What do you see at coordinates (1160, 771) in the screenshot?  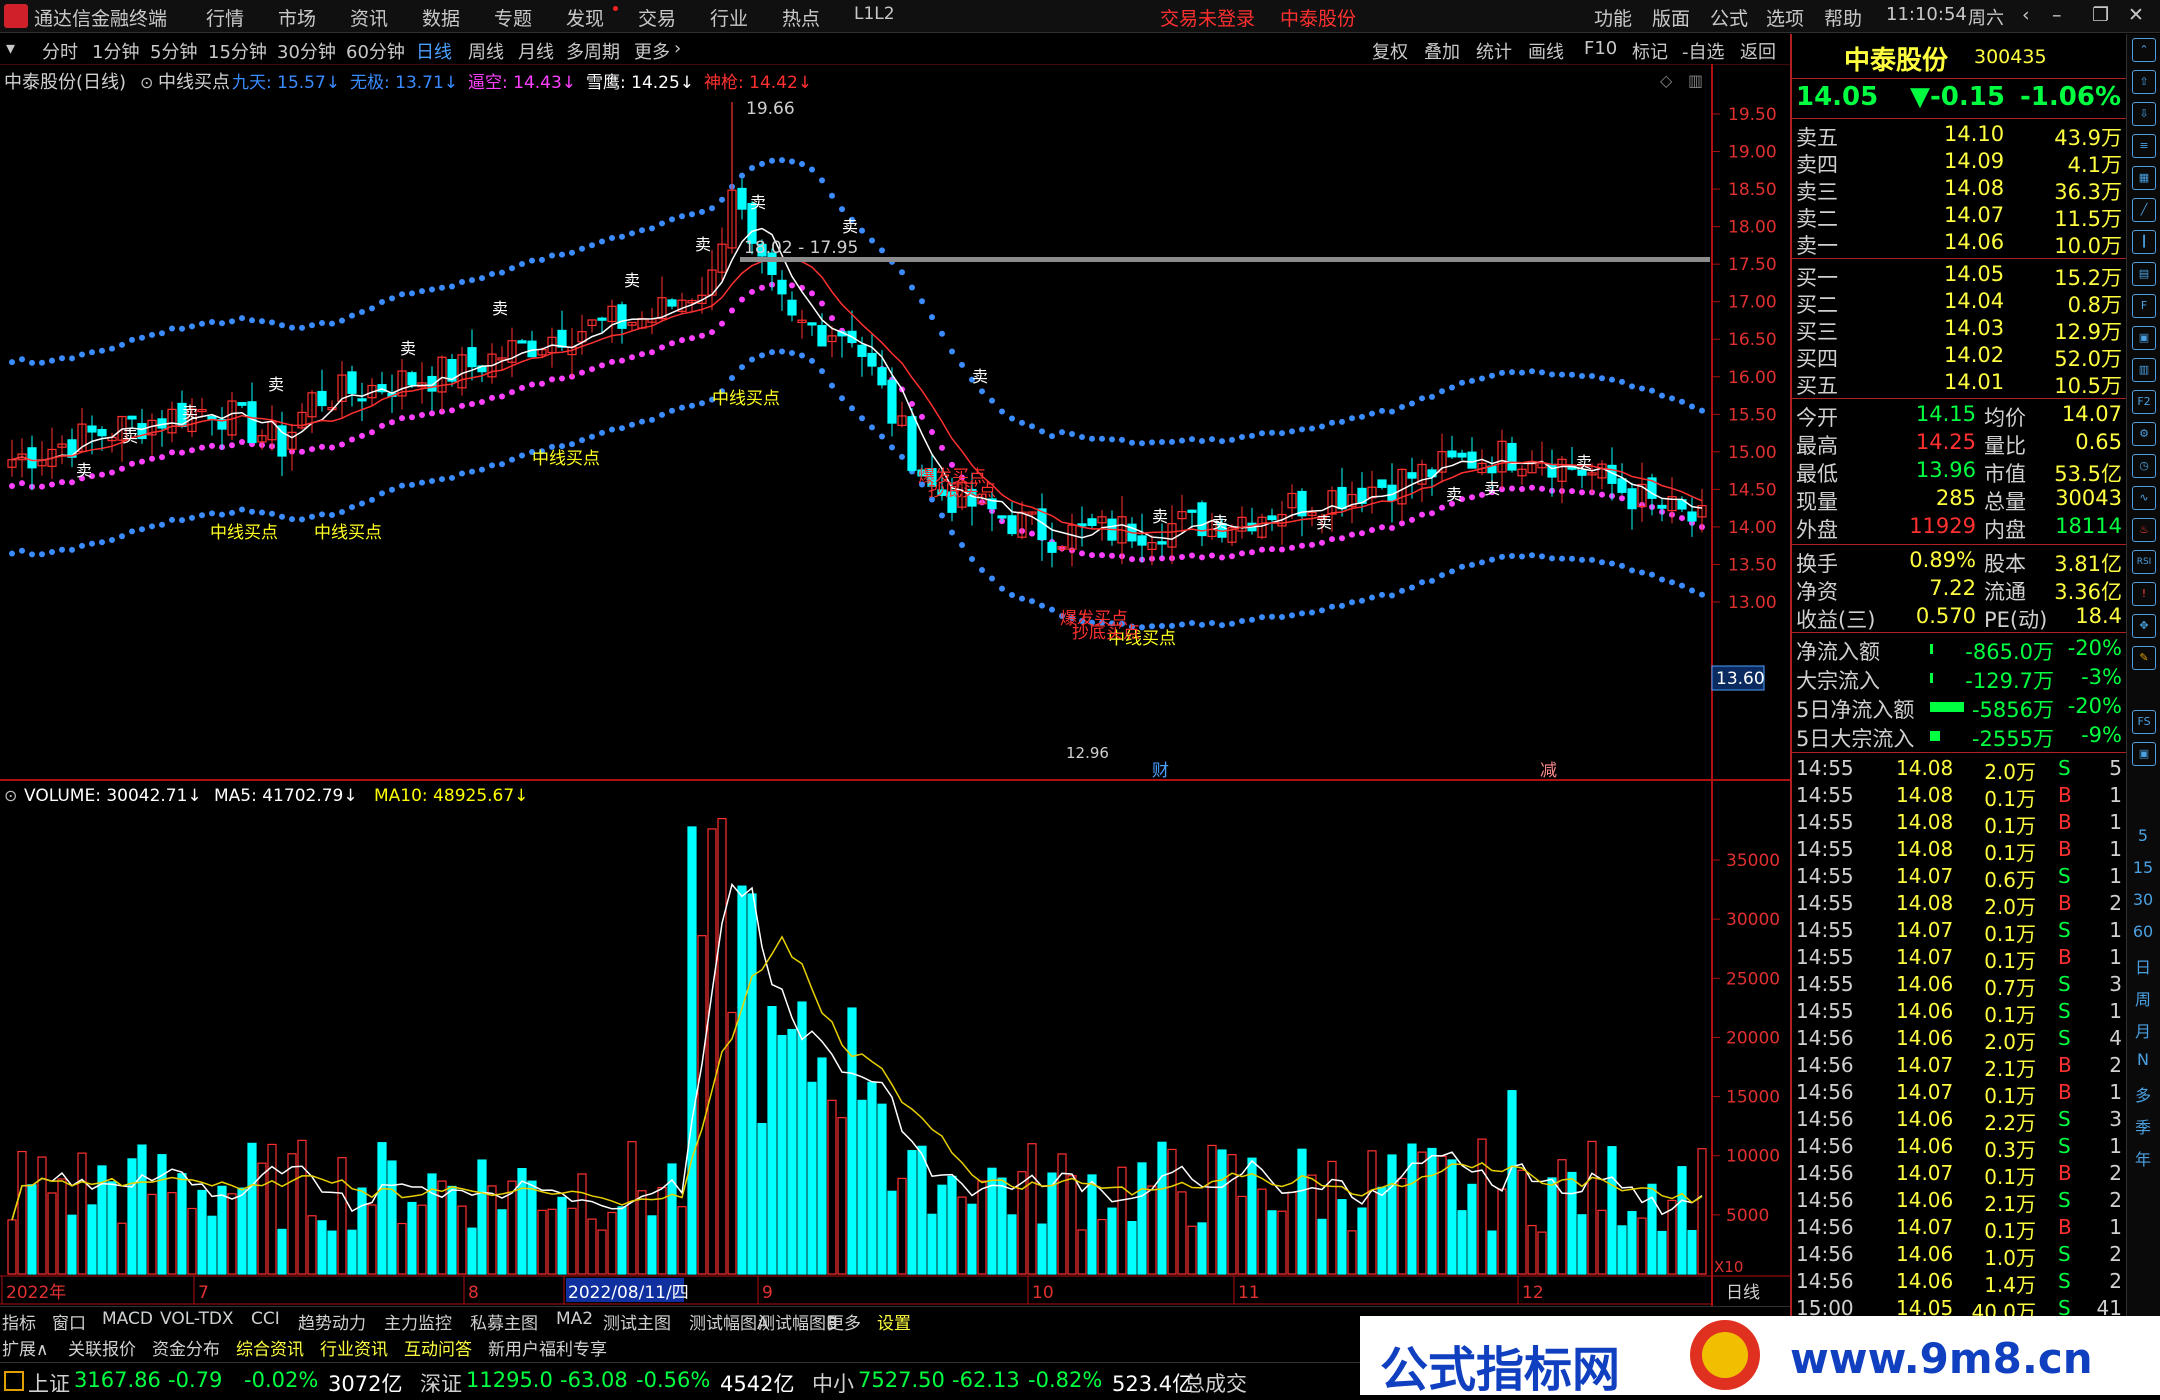 I see `event-marker-finance: 财` at bounding box center [1160, 771].